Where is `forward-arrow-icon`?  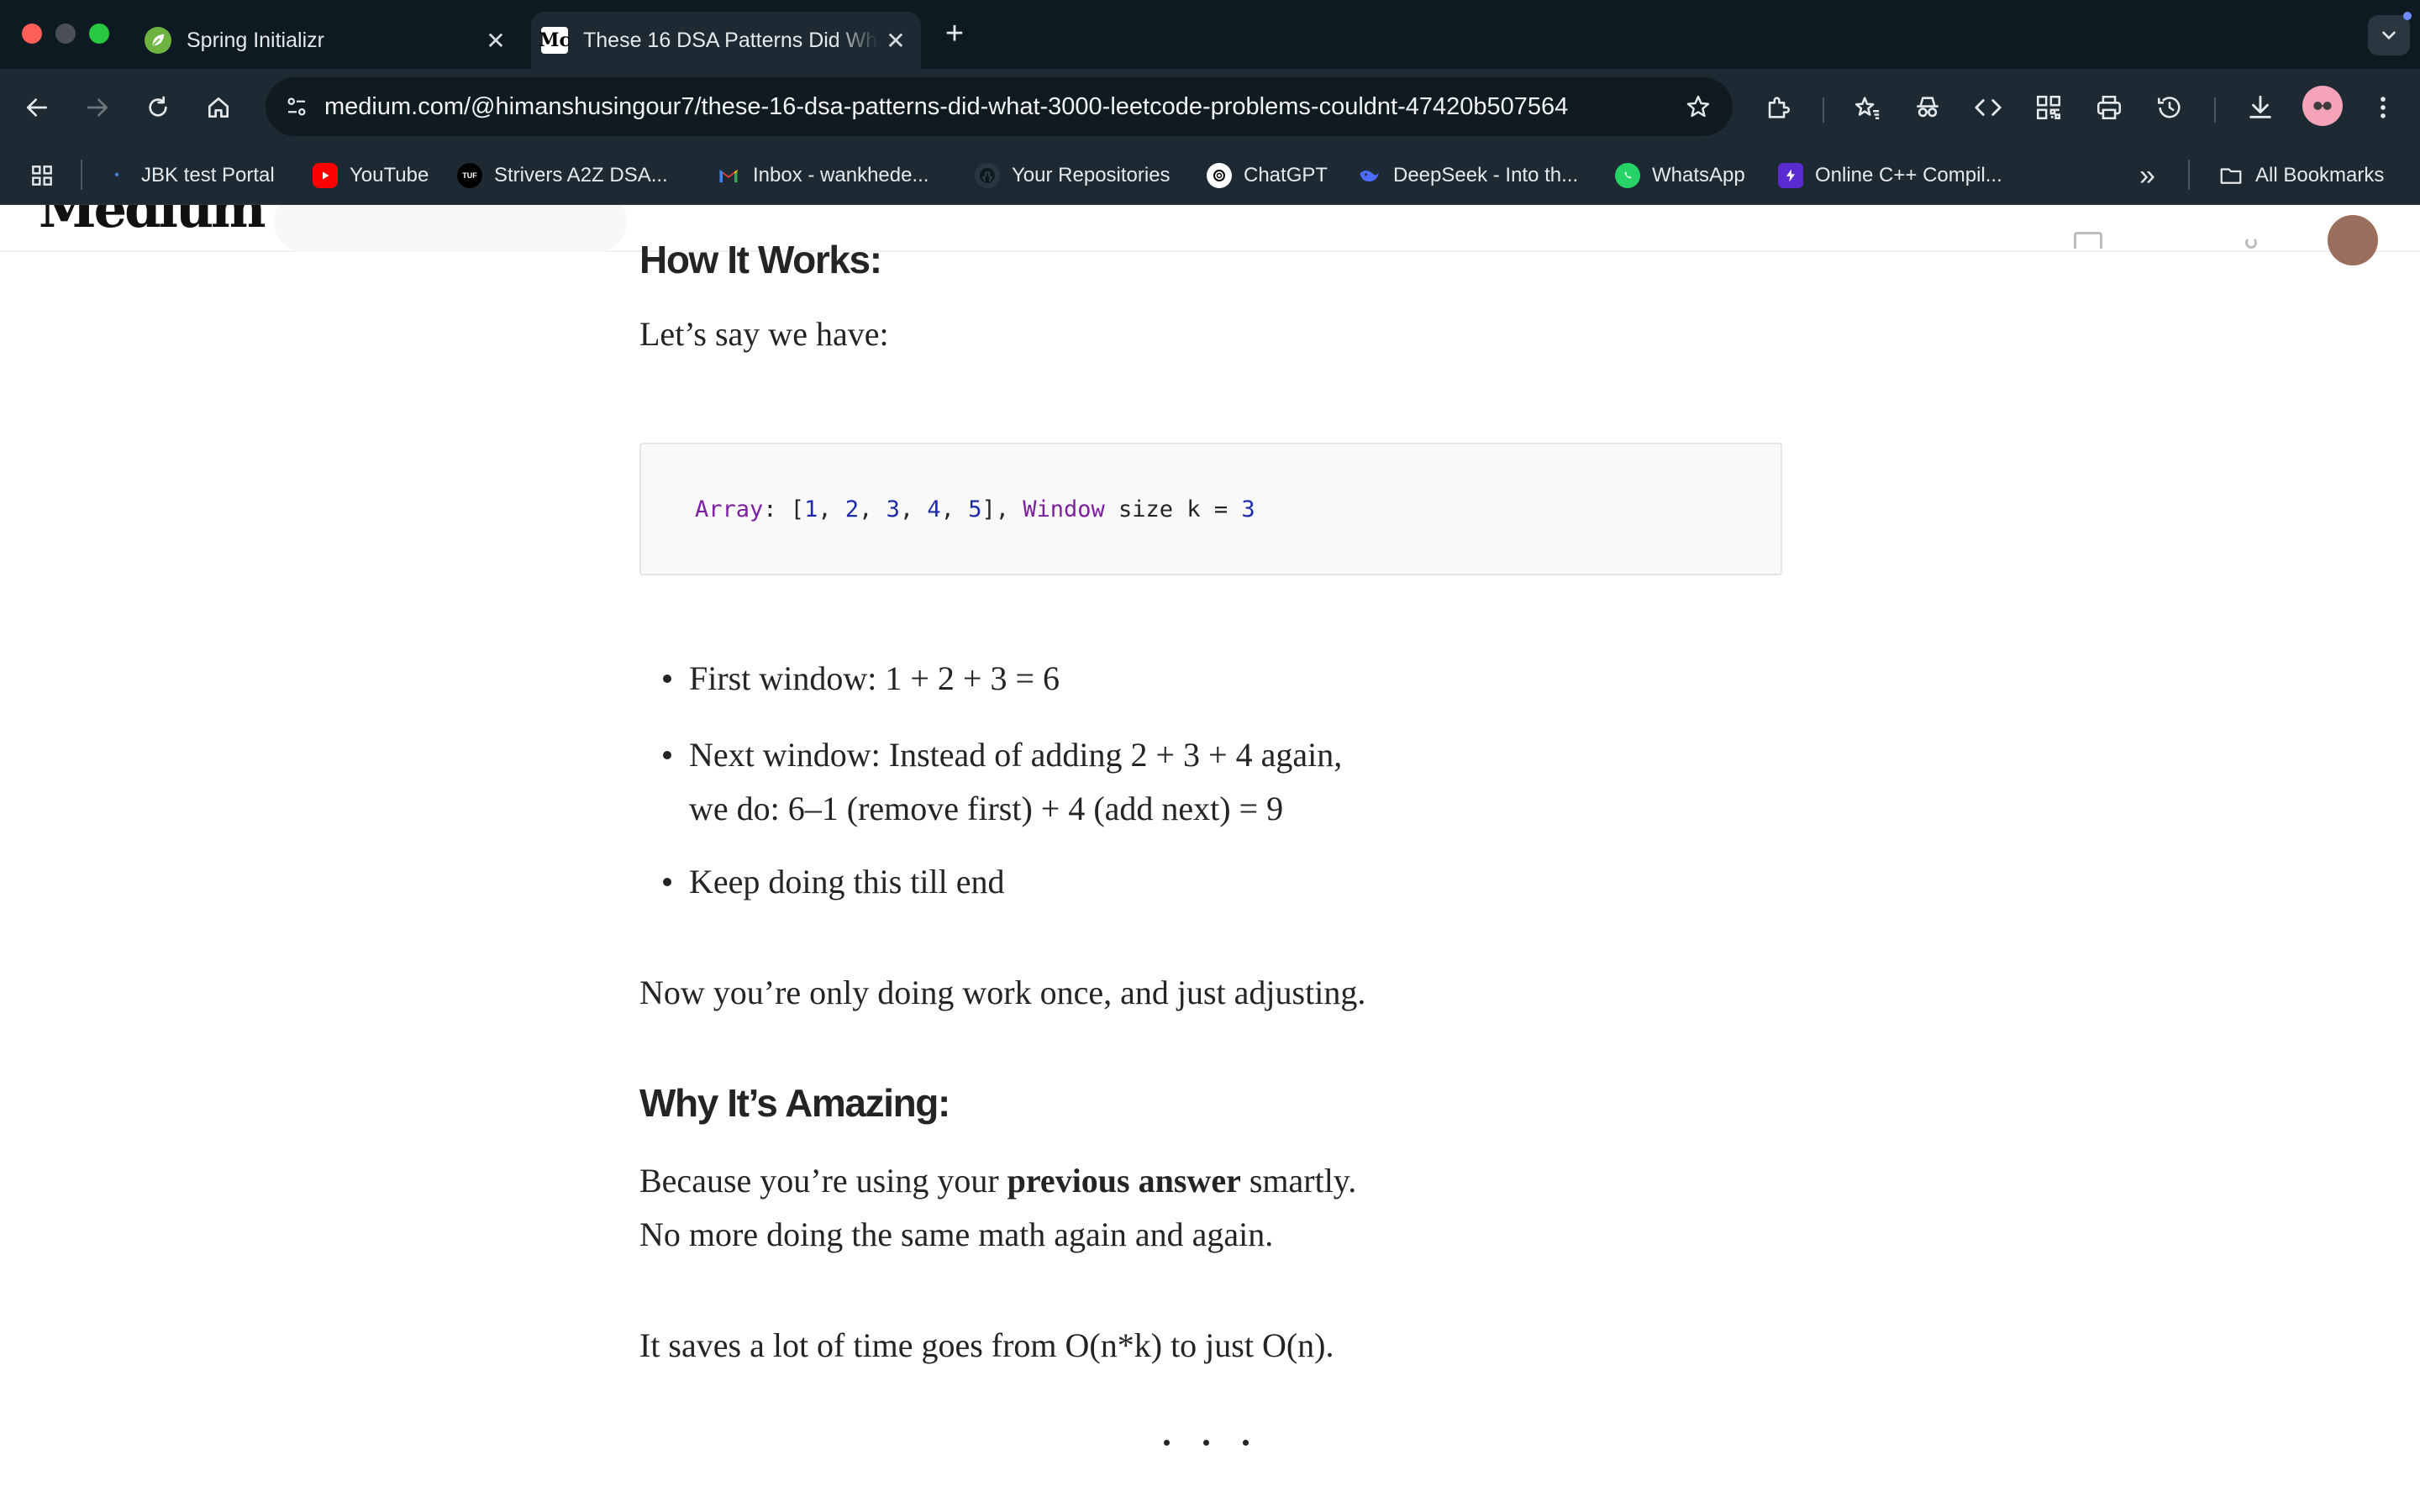
forward-arrow-icon is located at coordinates (97, 107).